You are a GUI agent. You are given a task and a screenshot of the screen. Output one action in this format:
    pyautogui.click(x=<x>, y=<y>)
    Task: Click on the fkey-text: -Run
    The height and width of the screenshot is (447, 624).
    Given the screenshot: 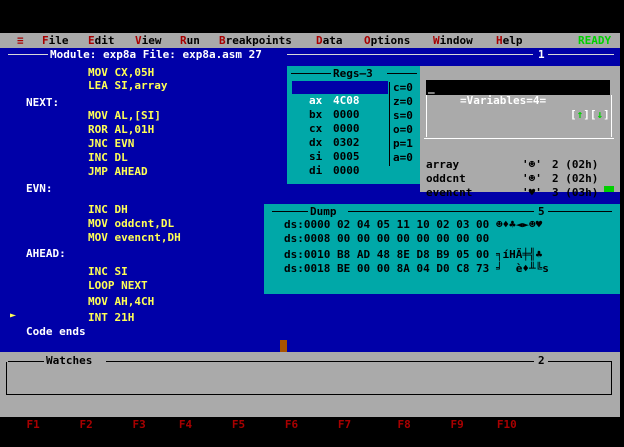 What is the action you would take?
    pyautogui.click(x=480, y=424)
    